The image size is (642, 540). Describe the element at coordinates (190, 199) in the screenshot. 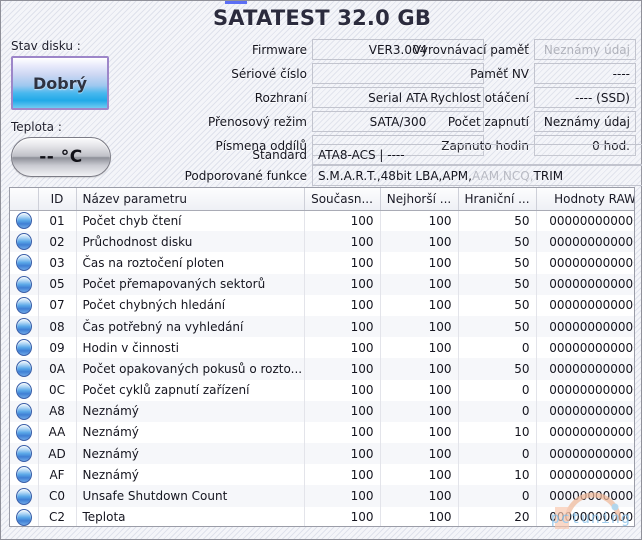

I see `column-header-name: Název parametru` at that location.